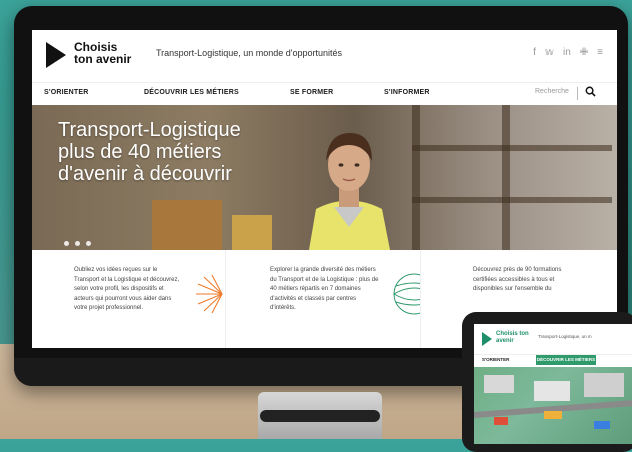  What do you see at coordinates (407, 92) in the screenshot?
I see `nav-sinformer: S'INFORMER` at bounding box center [407, 92].